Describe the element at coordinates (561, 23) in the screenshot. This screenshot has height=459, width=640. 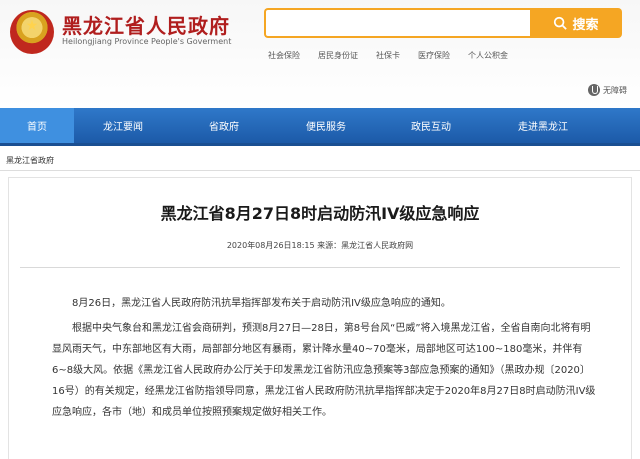
I see `search-icon` at that location.